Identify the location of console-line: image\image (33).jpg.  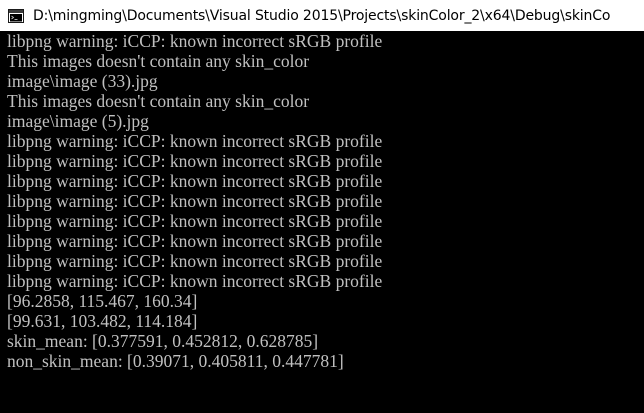
(82, 81).